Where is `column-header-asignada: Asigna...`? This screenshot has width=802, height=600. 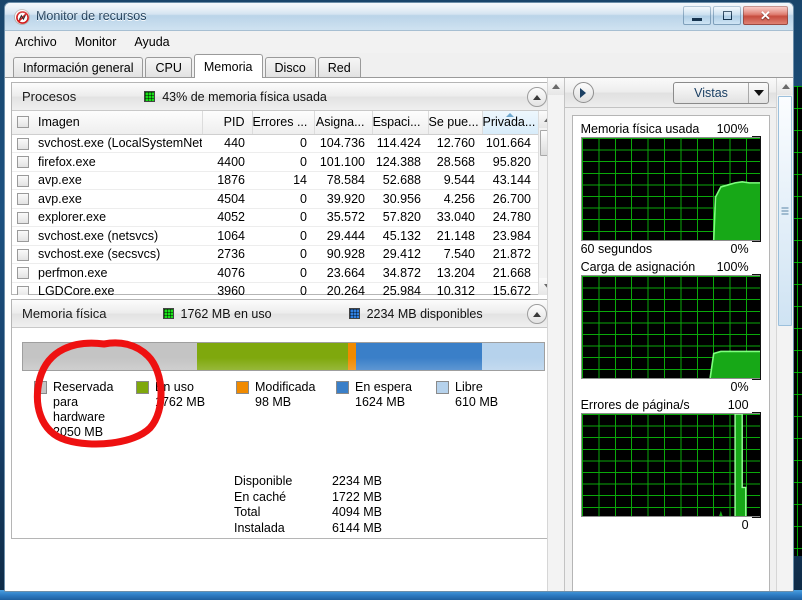
column-header-asignada: Asigna... is located at coordinates (343, 123).